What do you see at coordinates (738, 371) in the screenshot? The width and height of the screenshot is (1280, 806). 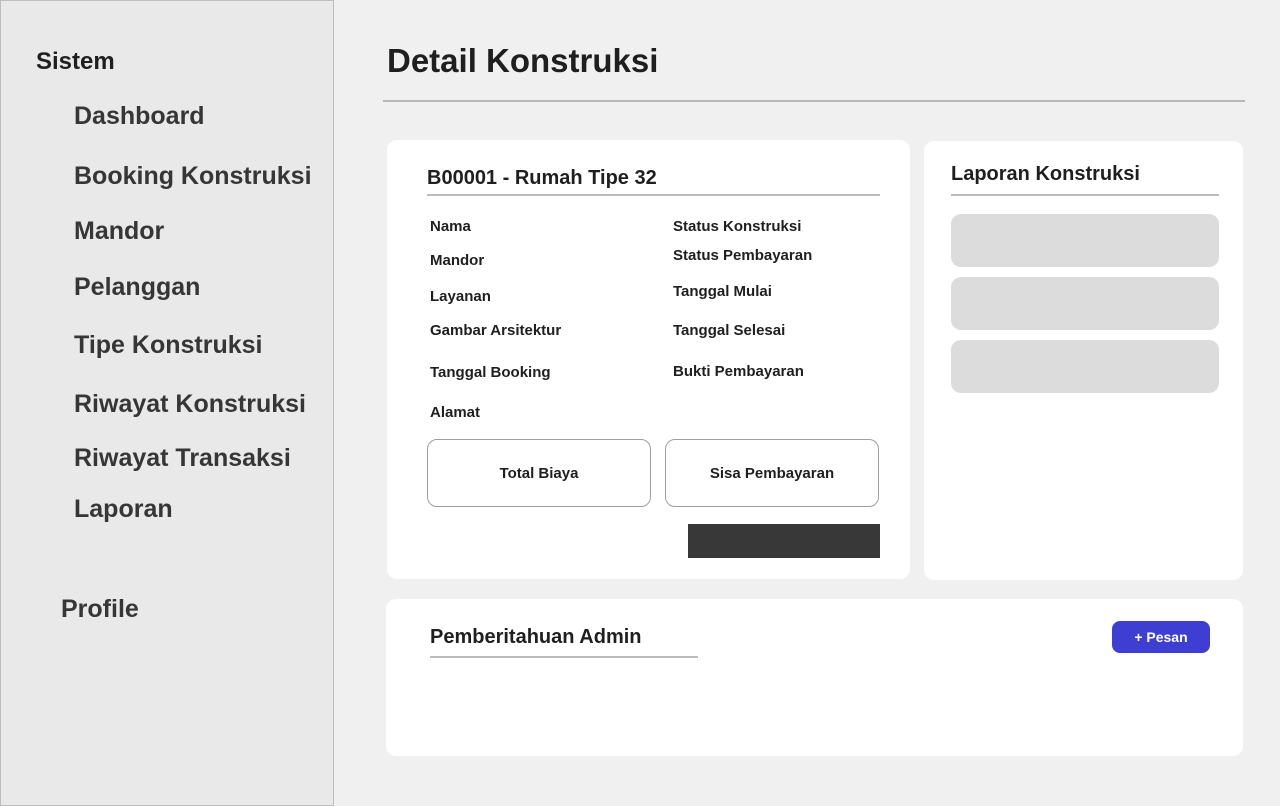 I see `field-bukti-pembayaran: Bukti Pembayaran` at bounding box center [738, 371].